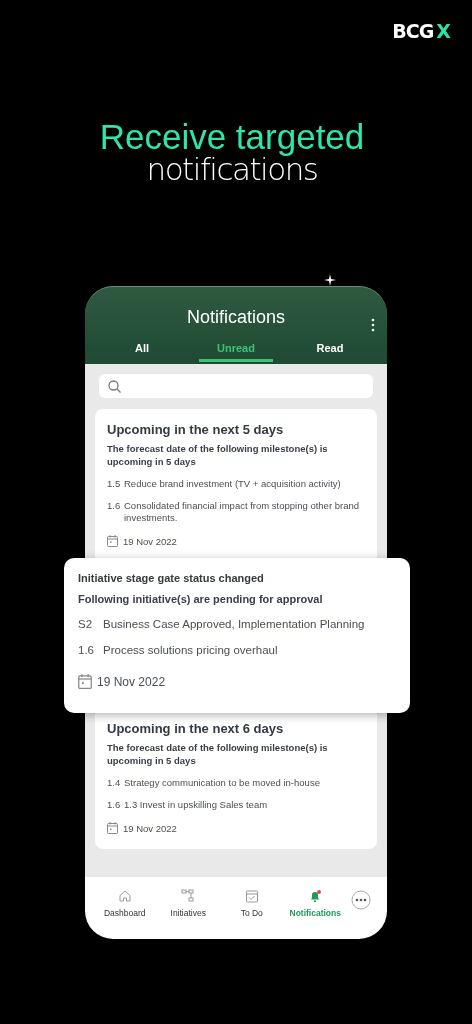 The width and height of the screenshot is (472, 1024). I want to click on item-text: Strategy communication to be moved in-house, so click(222, 783).